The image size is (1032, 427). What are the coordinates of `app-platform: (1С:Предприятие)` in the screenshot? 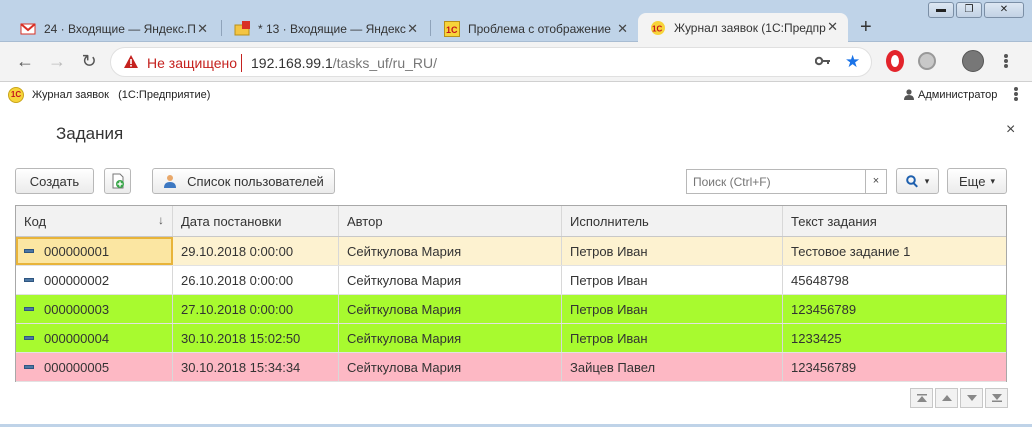 It's located at (164, 95).